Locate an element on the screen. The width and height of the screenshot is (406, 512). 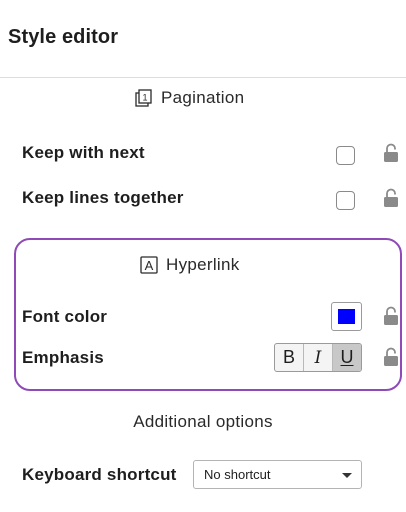
italic-button: I is located at coordinates (317, 357).